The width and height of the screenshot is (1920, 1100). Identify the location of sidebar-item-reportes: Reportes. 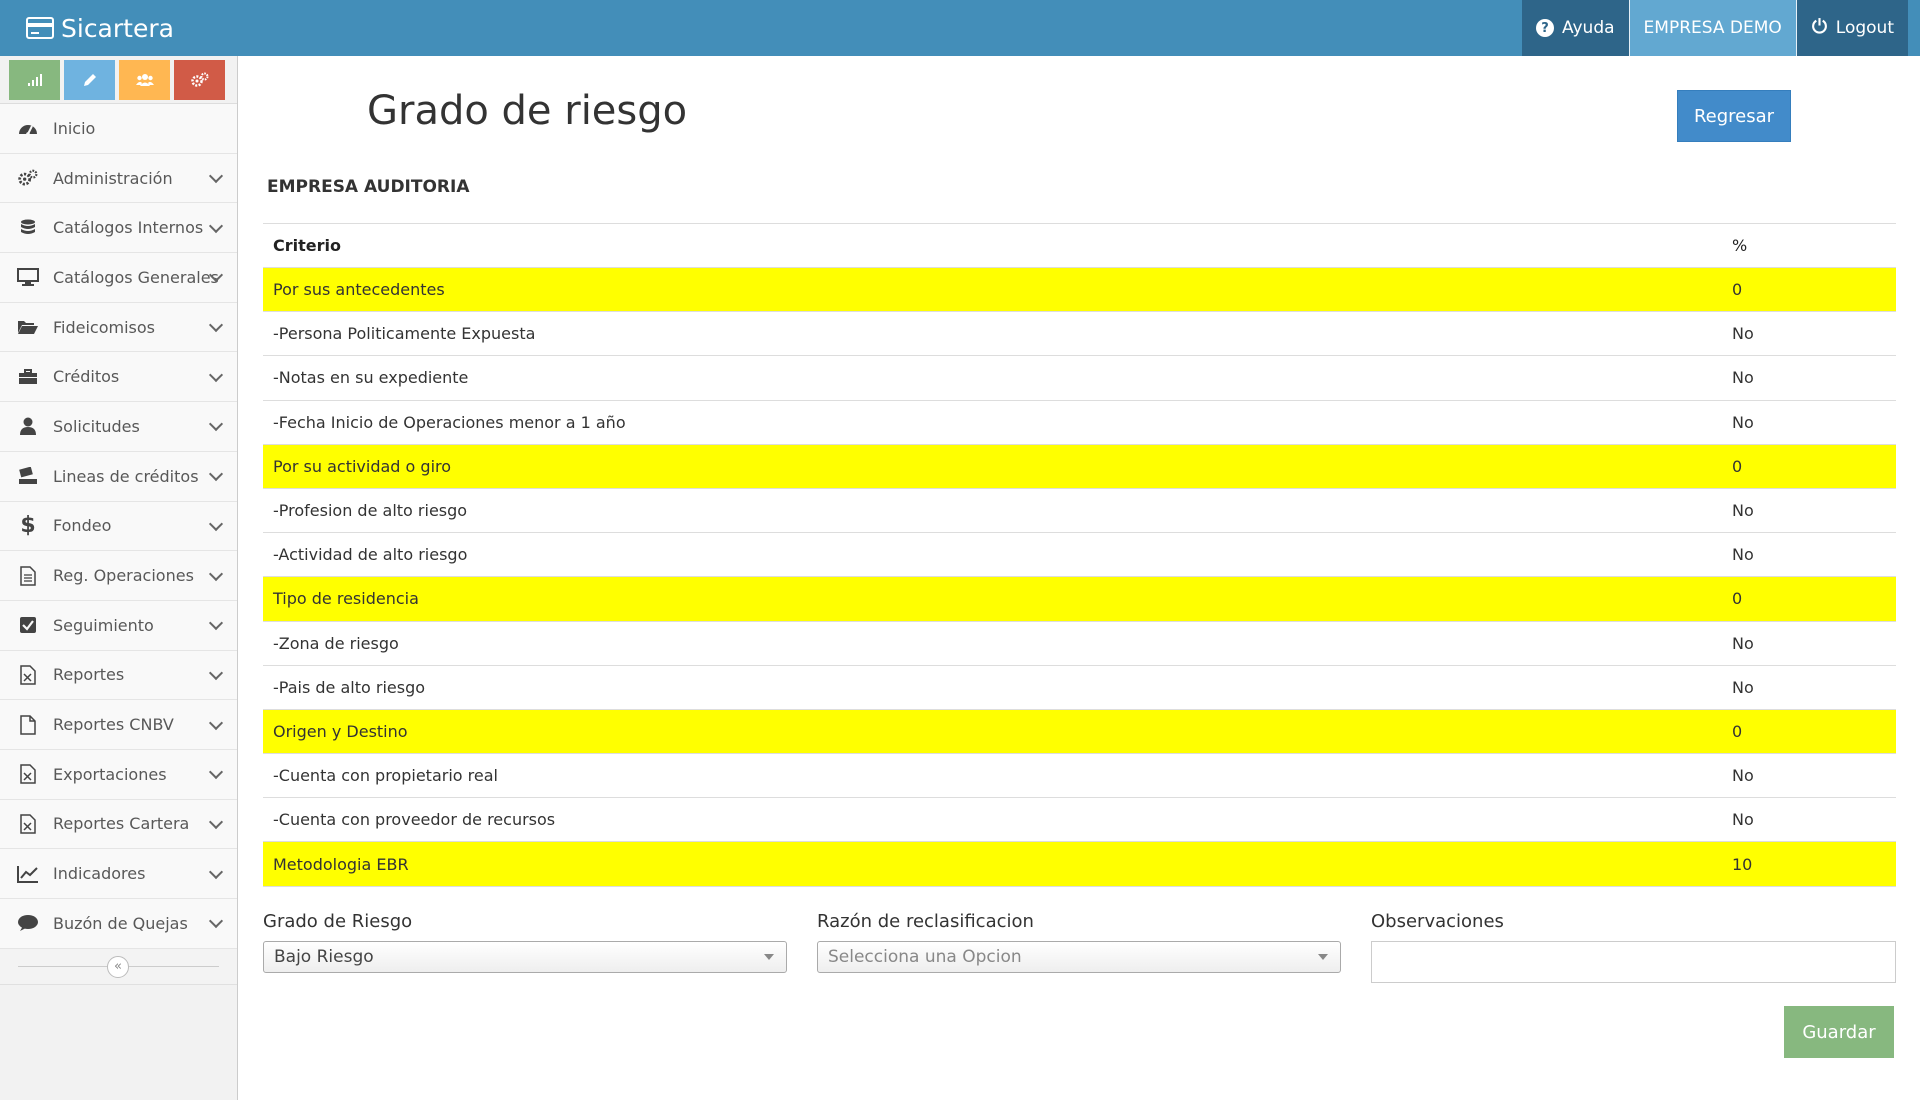
(118, 675).